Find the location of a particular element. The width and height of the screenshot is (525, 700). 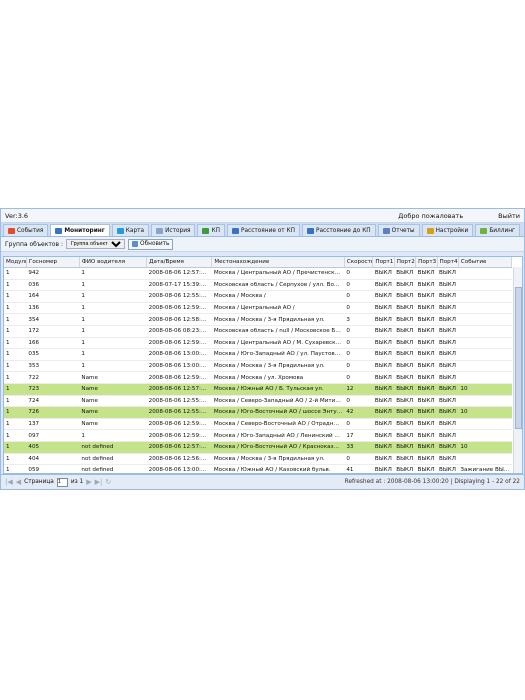

column-header: Модуль is located at coordinates (15, 262).